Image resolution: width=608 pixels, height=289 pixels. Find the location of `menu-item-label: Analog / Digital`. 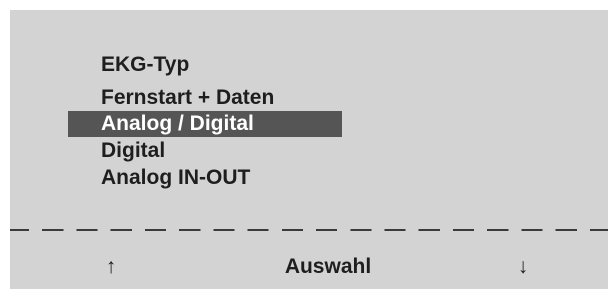

menu-item-label: Analog / Digital is located at coordinates (177, 123).